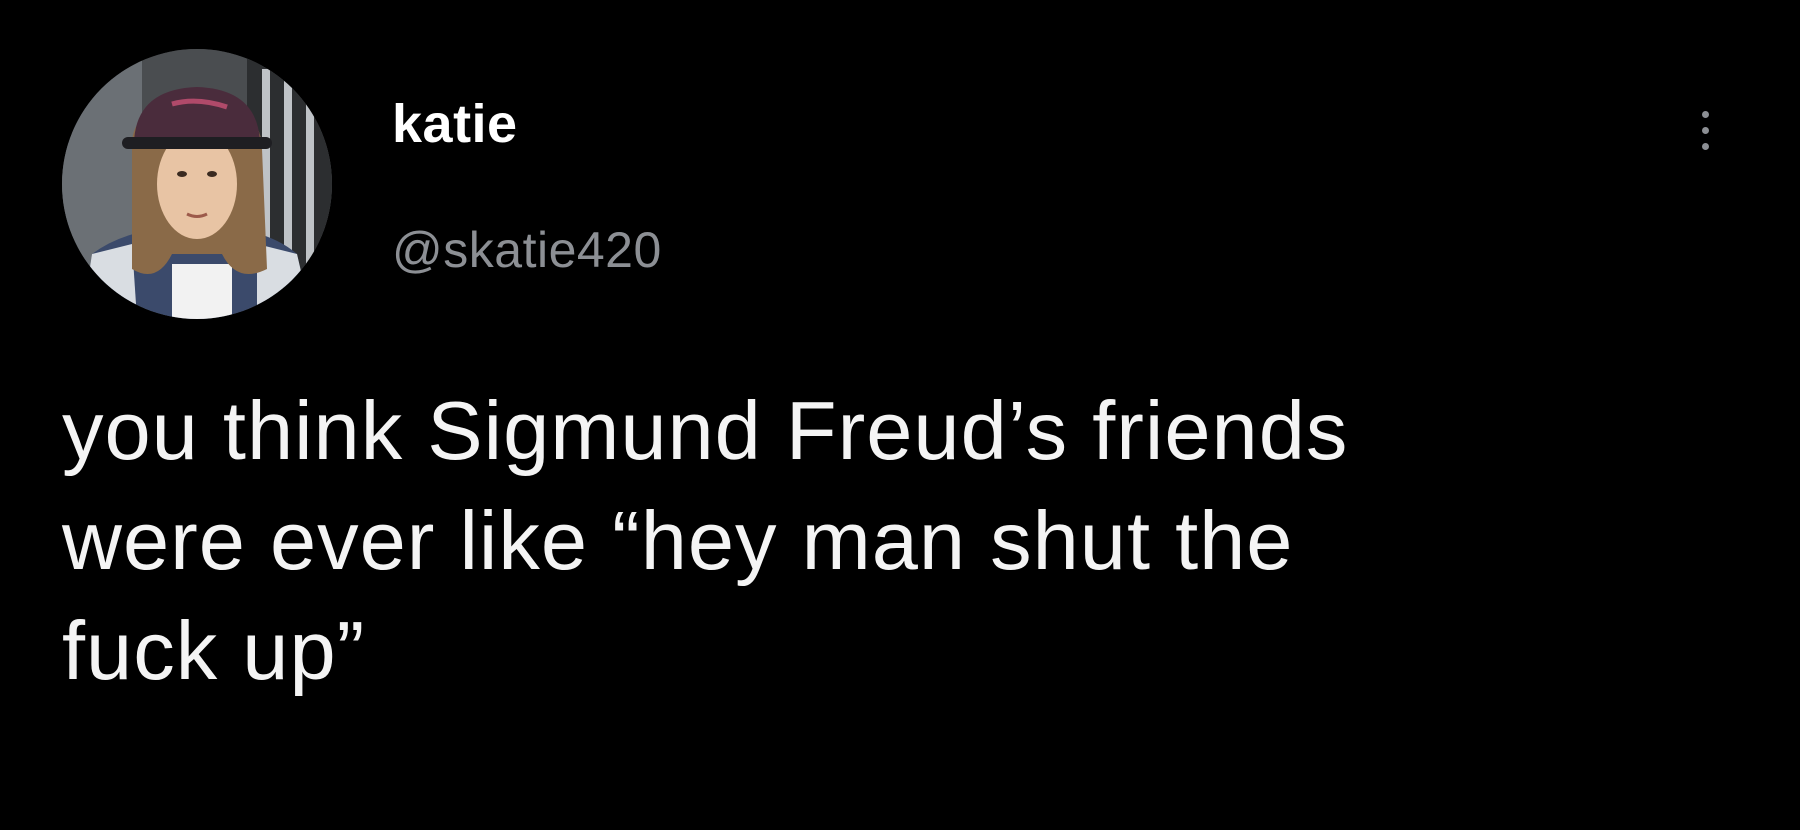 Image resolution: width=1800 pixels, height=830 pixels. I want to click on avatar, so click(197, 184).